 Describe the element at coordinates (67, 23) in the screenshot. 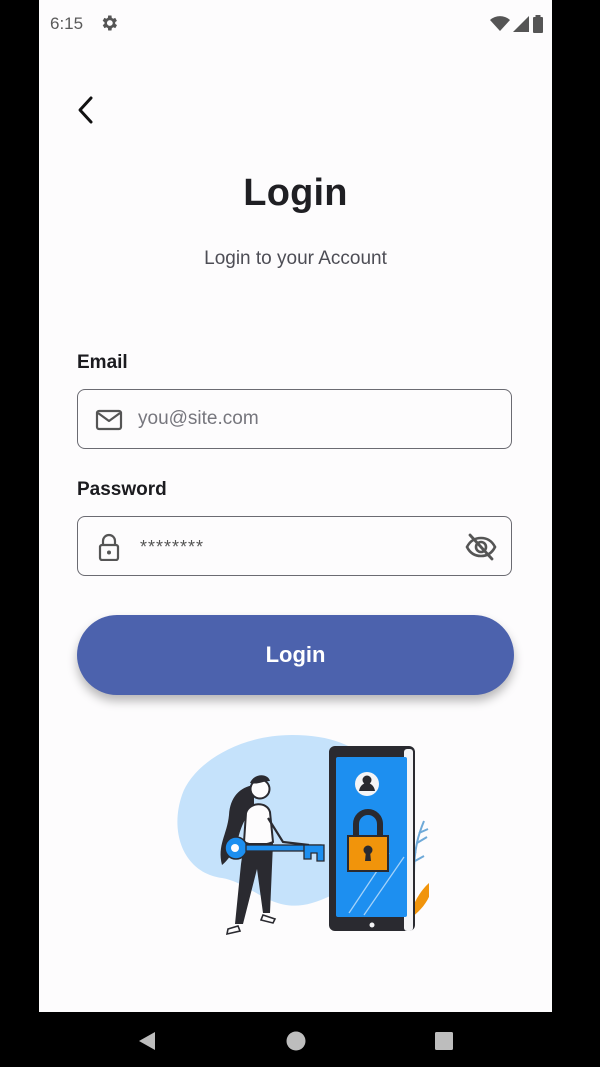

I see `status-time: 6:15` at that location.